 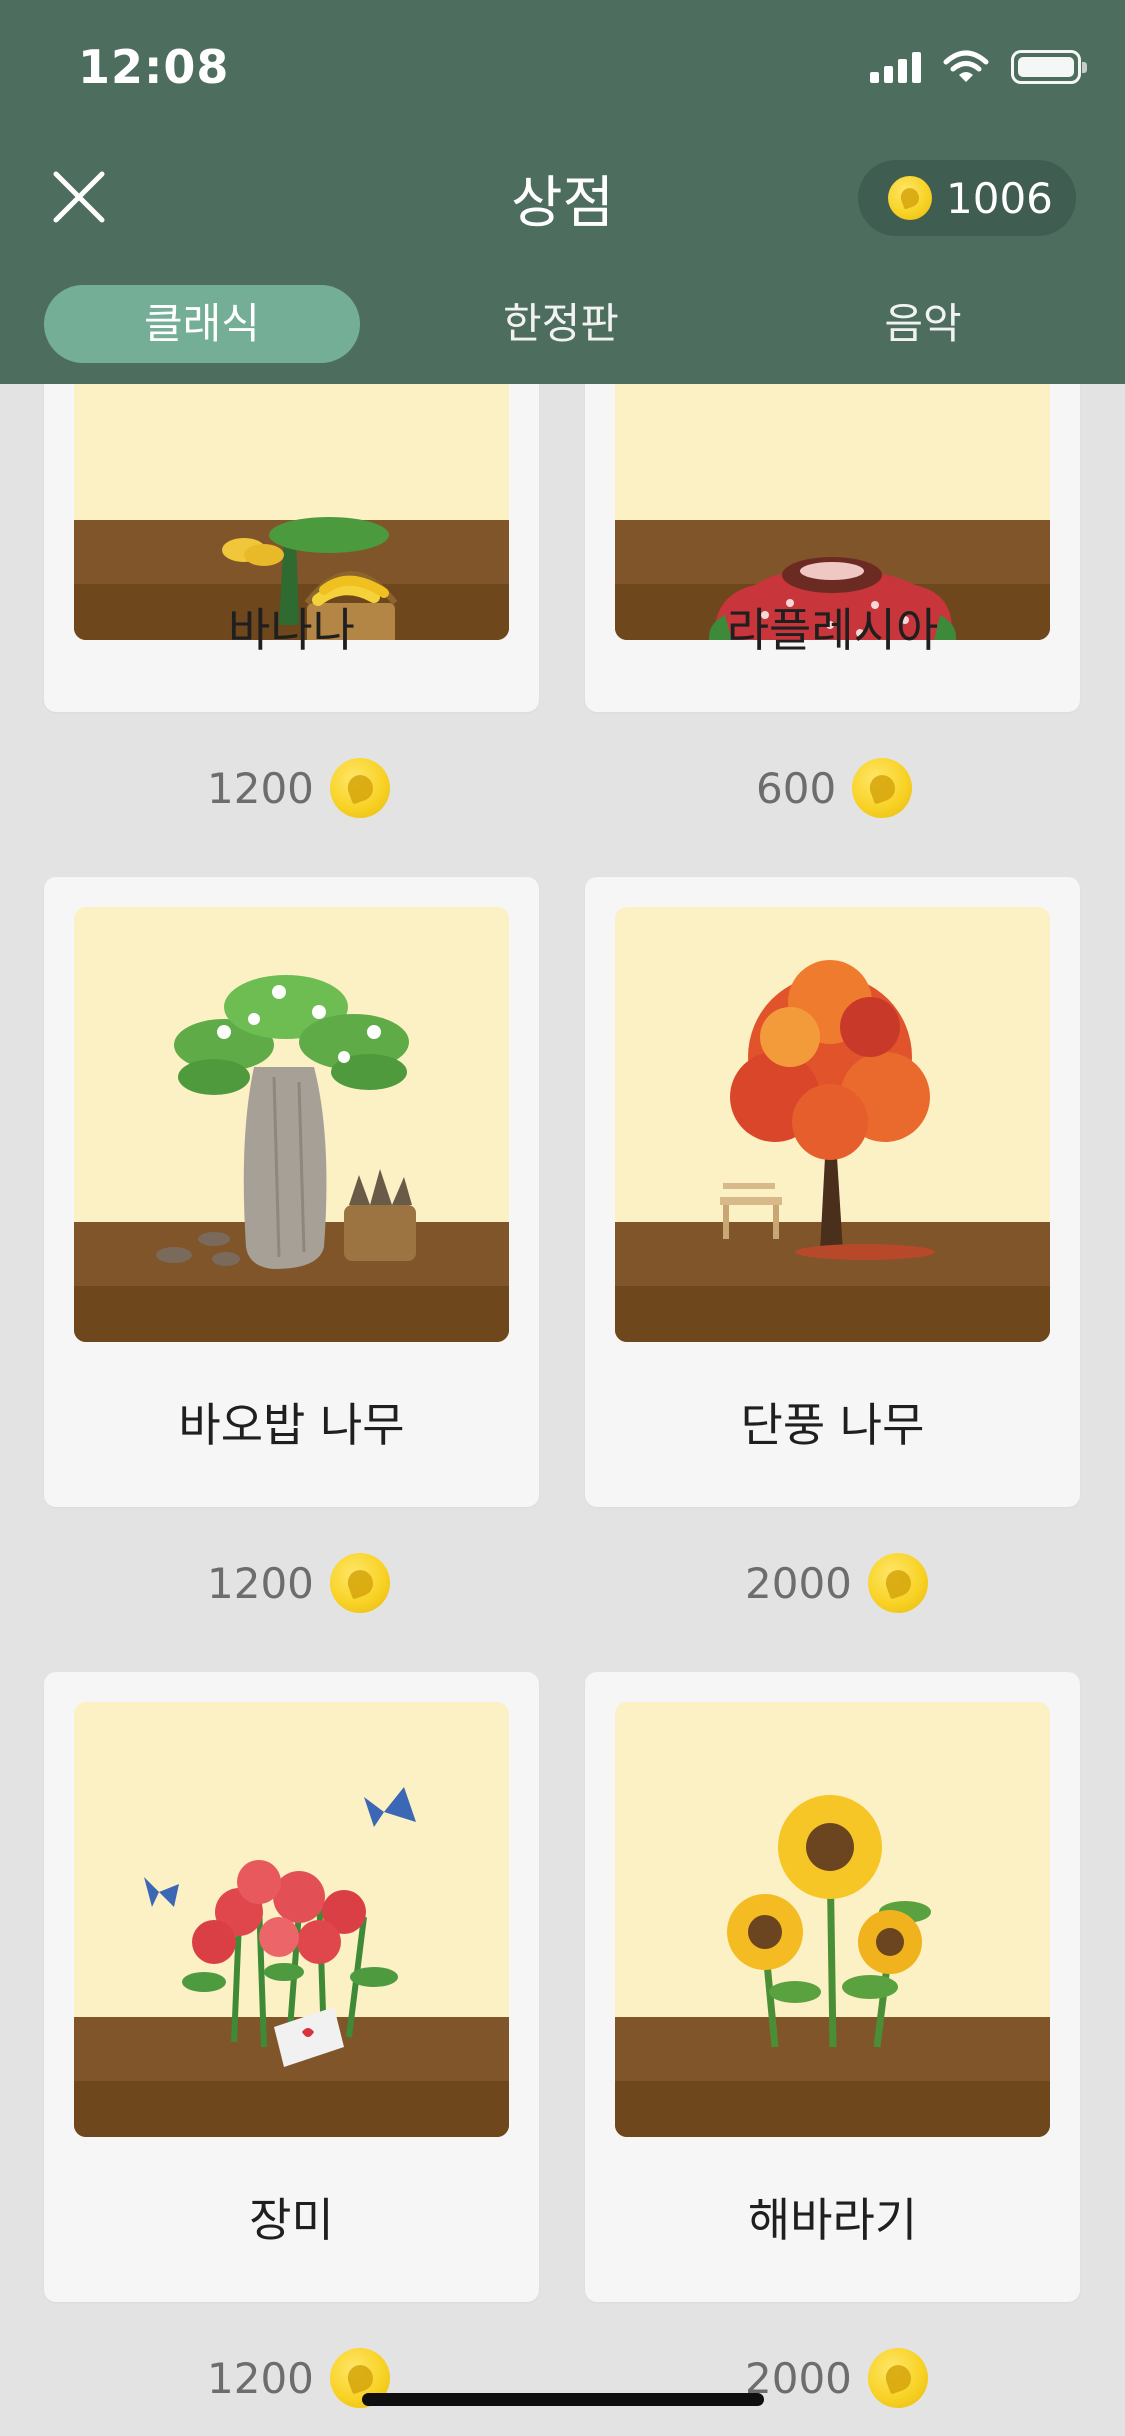 I want to click on wifi-icon, so click(x=966, y=66).